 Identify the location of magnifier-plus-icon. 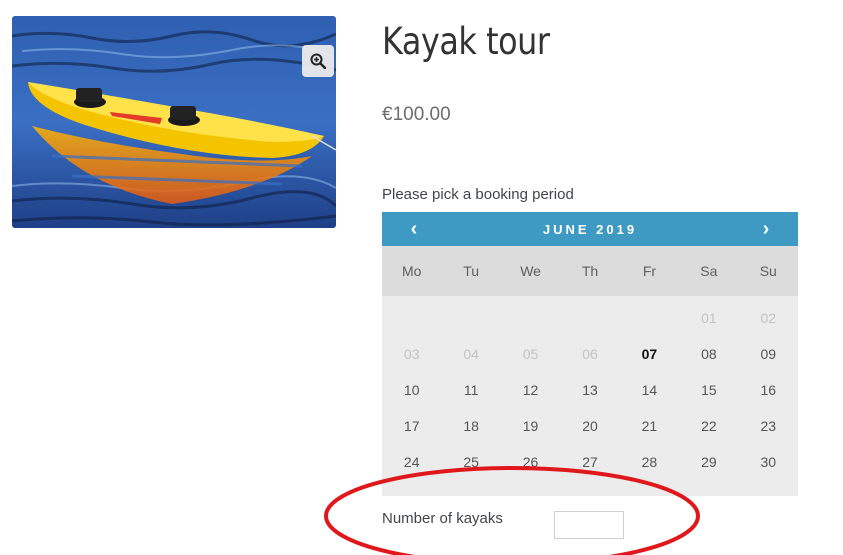
(318, 61).